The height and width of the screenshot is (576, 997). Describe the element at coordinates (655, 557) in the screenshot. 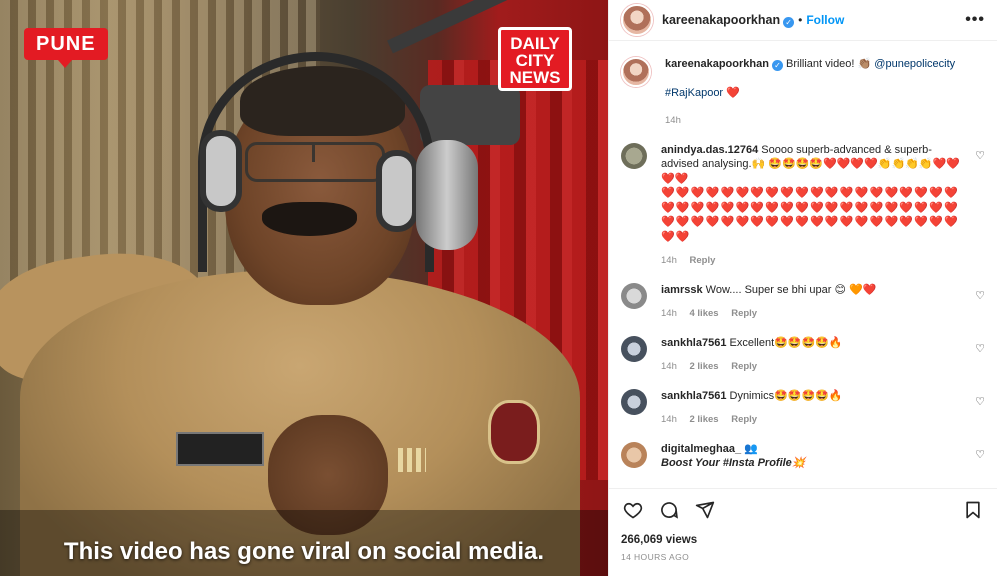

I see `post-timestamp: 14 HOURS AGO` at that location.